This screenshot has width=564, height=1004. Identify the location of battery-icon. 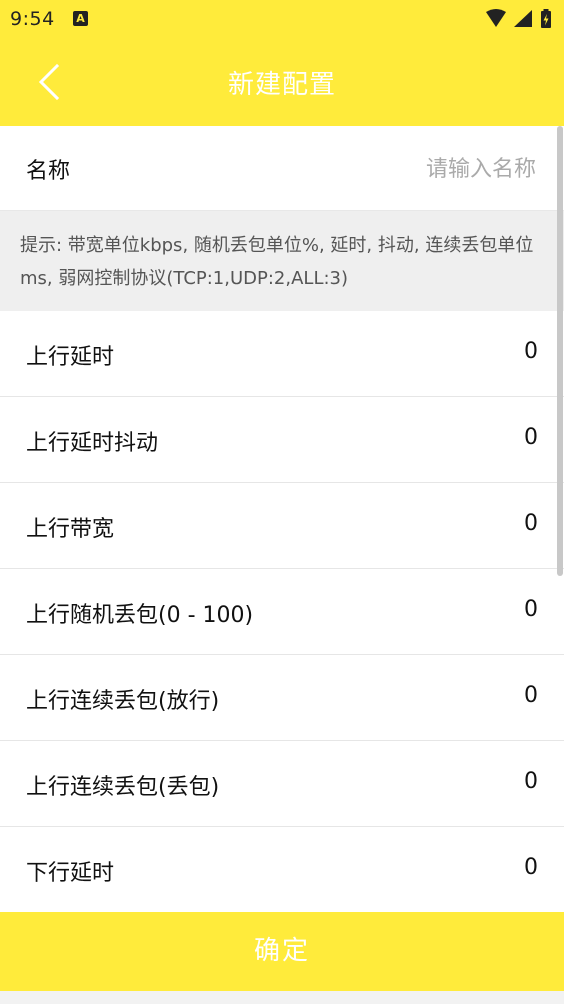
(546, 18).